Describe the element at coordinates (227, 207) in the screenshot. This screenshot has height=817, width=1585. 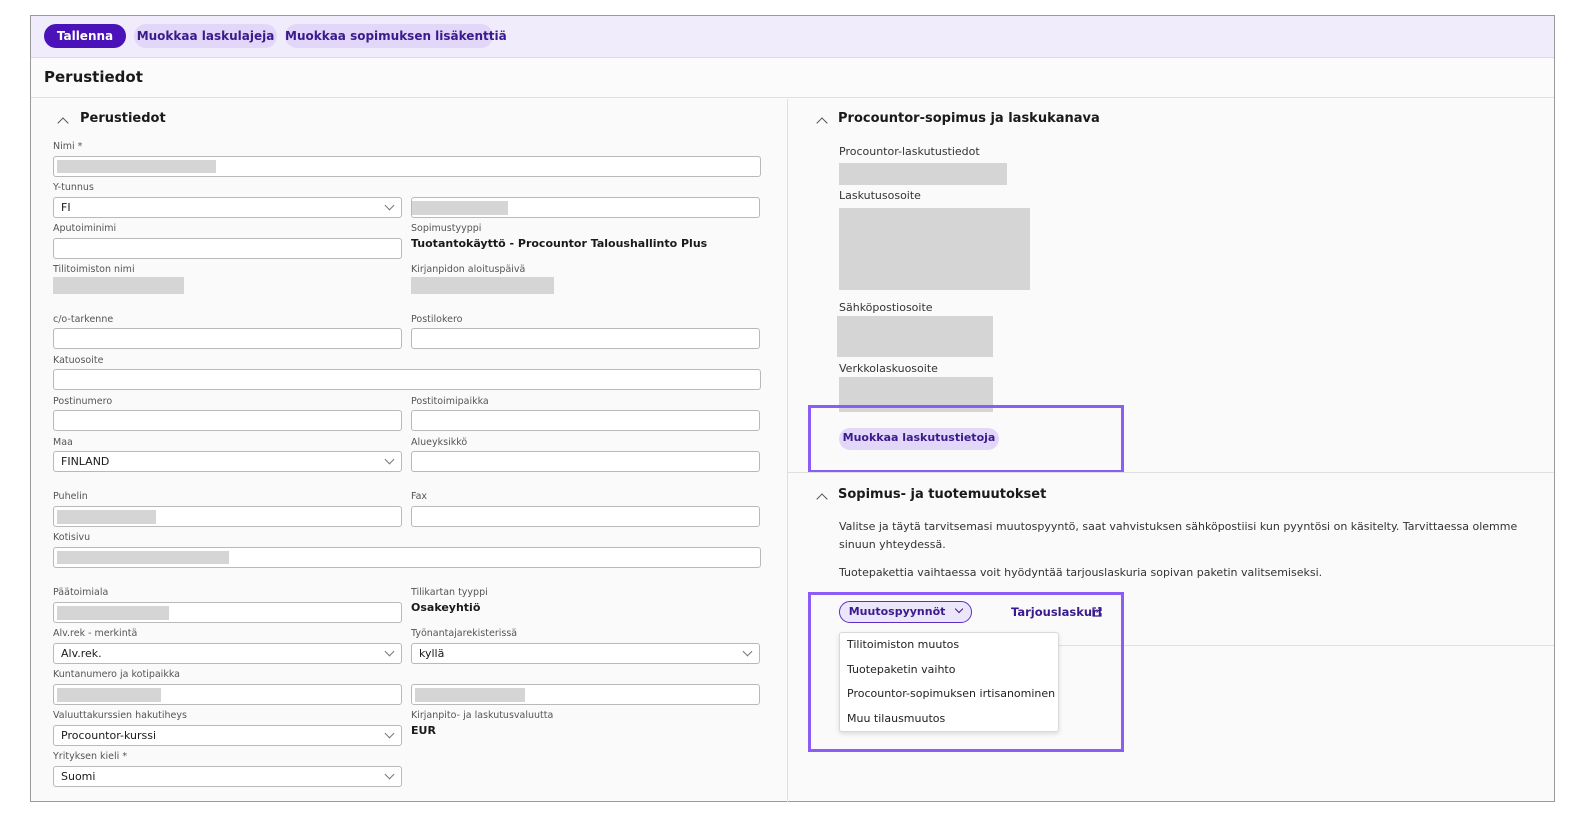
I see `business-id-country-select: FI` at that location.